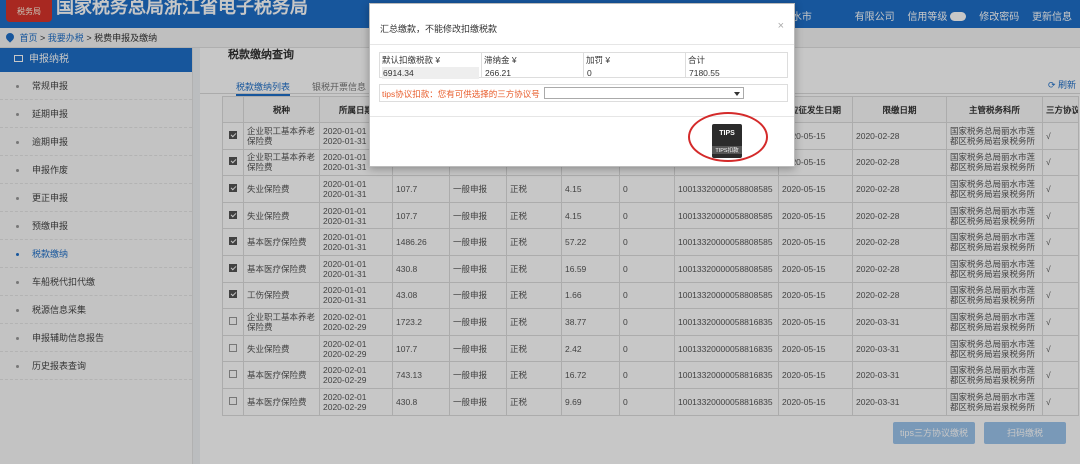 The height and width of the screenshot is (464, 1080). Describe the element at coordinates (532, 73) in the screenshot. I see `summary-value: 266.21` at that location.